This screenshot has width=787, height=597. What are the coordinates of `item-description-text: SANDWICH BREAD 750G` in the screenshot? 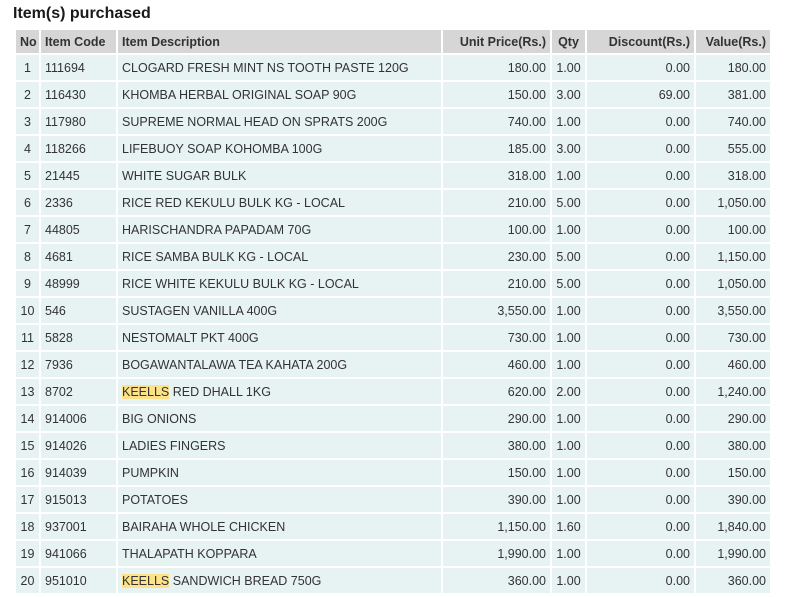 It's located at (245, 580).